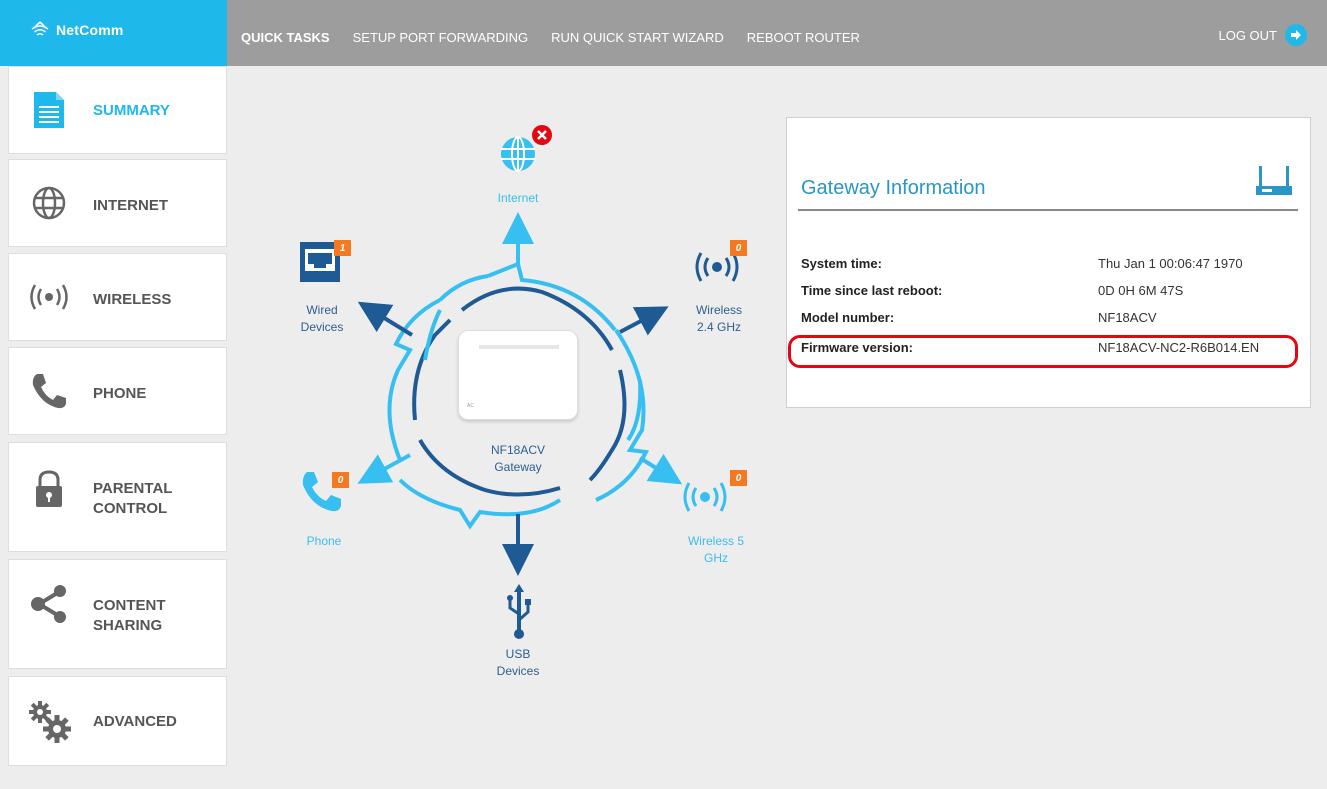  I want to click on sidebar-item-parental-control: PARENTAL CONTROL, so click(117, 497).